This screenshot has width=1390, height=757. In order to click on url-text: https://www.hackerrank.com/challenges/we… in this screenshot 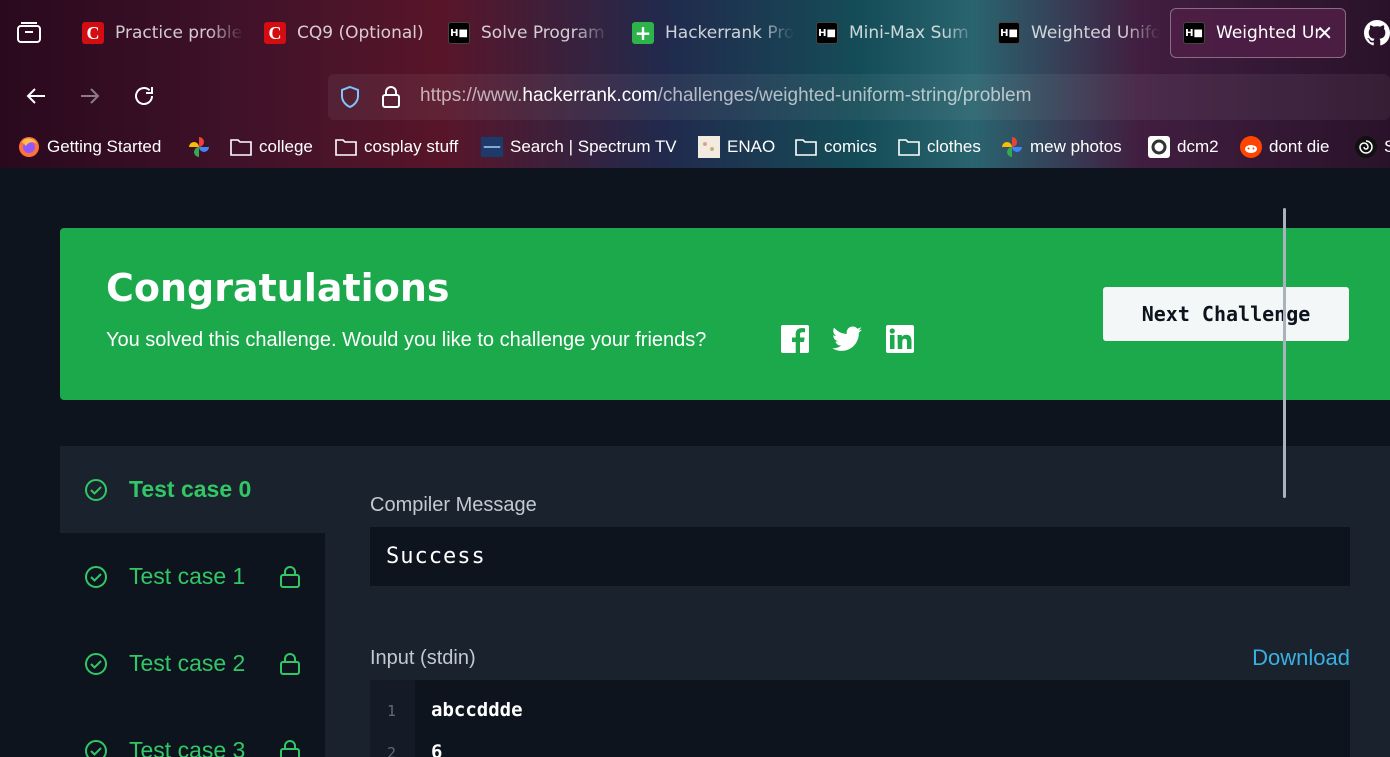, I will do `click(725, 96)`.